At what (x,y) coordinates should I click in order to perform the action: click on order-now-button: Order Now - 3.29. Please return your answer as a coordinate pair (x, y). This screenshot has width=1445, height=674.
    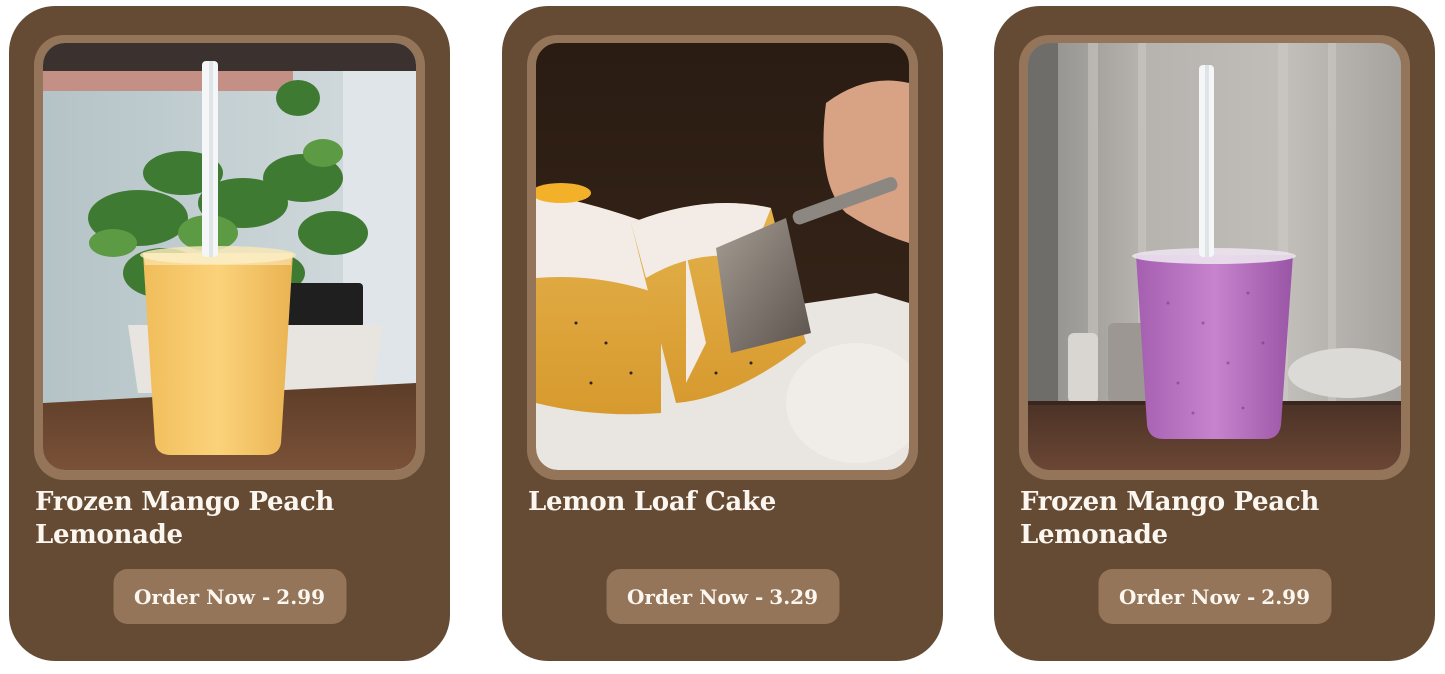
    Looking at the image, I should click on (722, 596).